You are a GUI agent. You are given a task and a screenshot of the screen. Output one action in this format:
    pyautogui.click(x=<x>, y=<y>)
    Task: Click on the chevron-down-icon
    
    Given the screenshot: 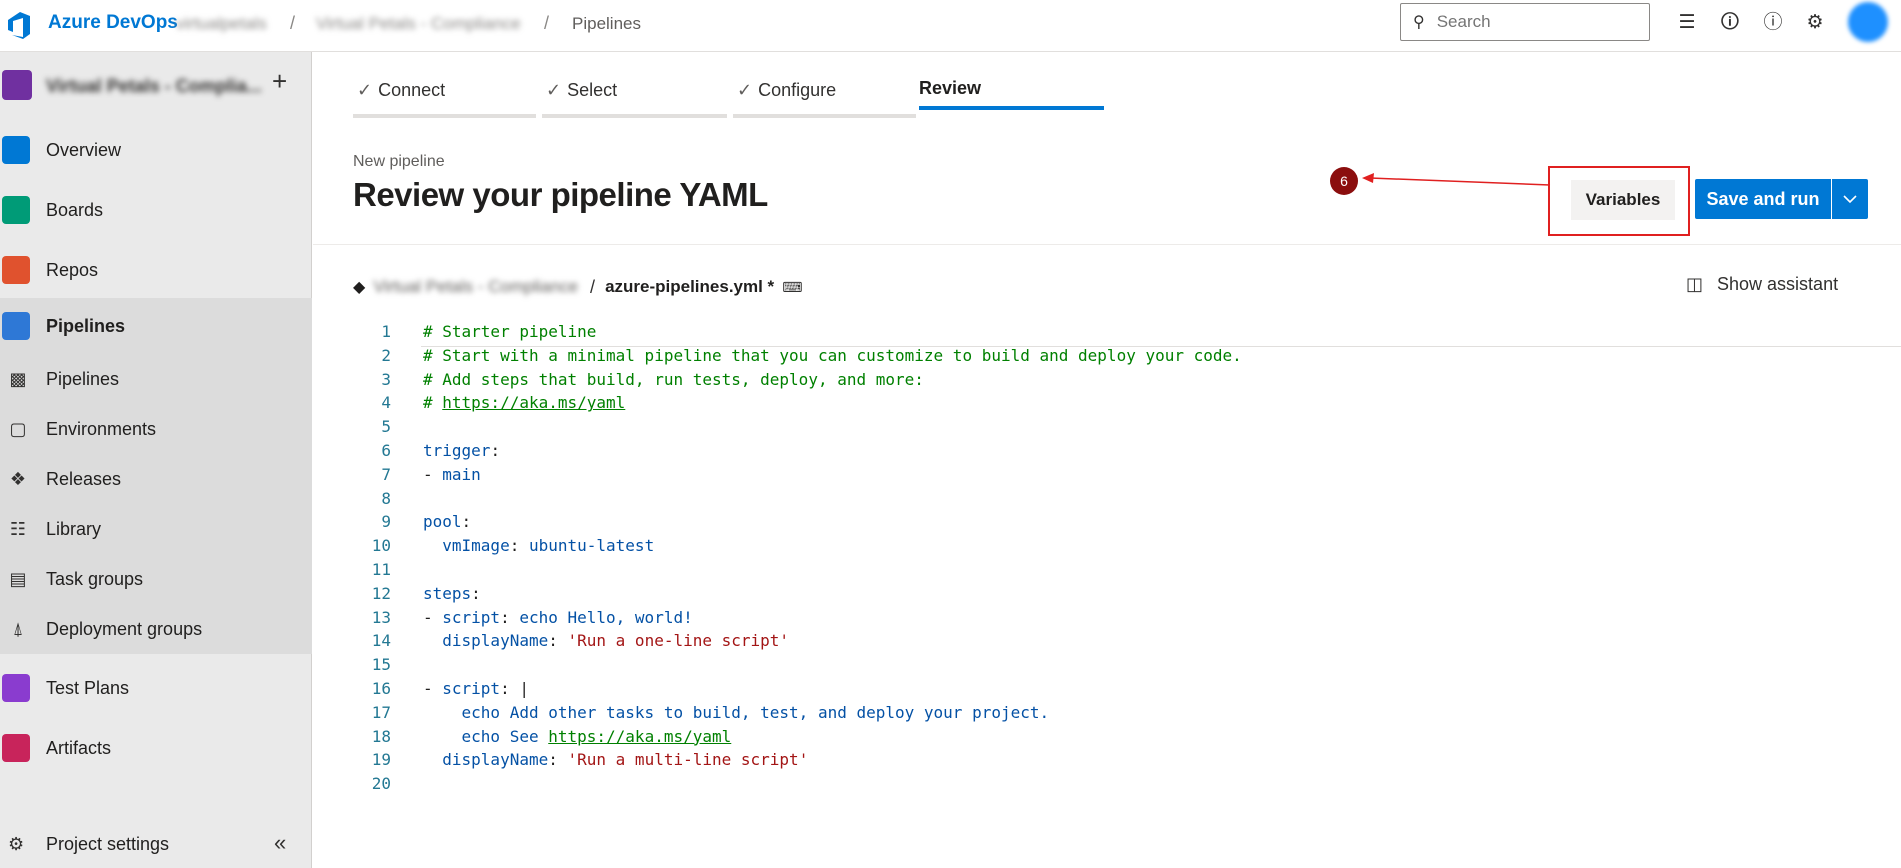 What is the action you would take?
    pyautogui.click(x=1850, y=198)
    